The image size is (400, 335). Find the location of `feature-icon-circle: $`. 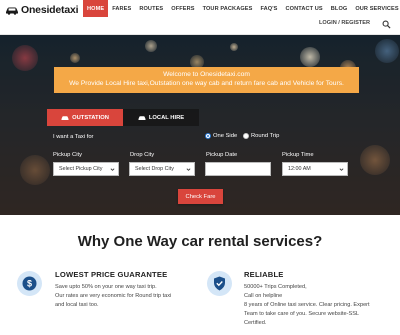

feature-icon-circle: $ is located at coordinates (29, 283).